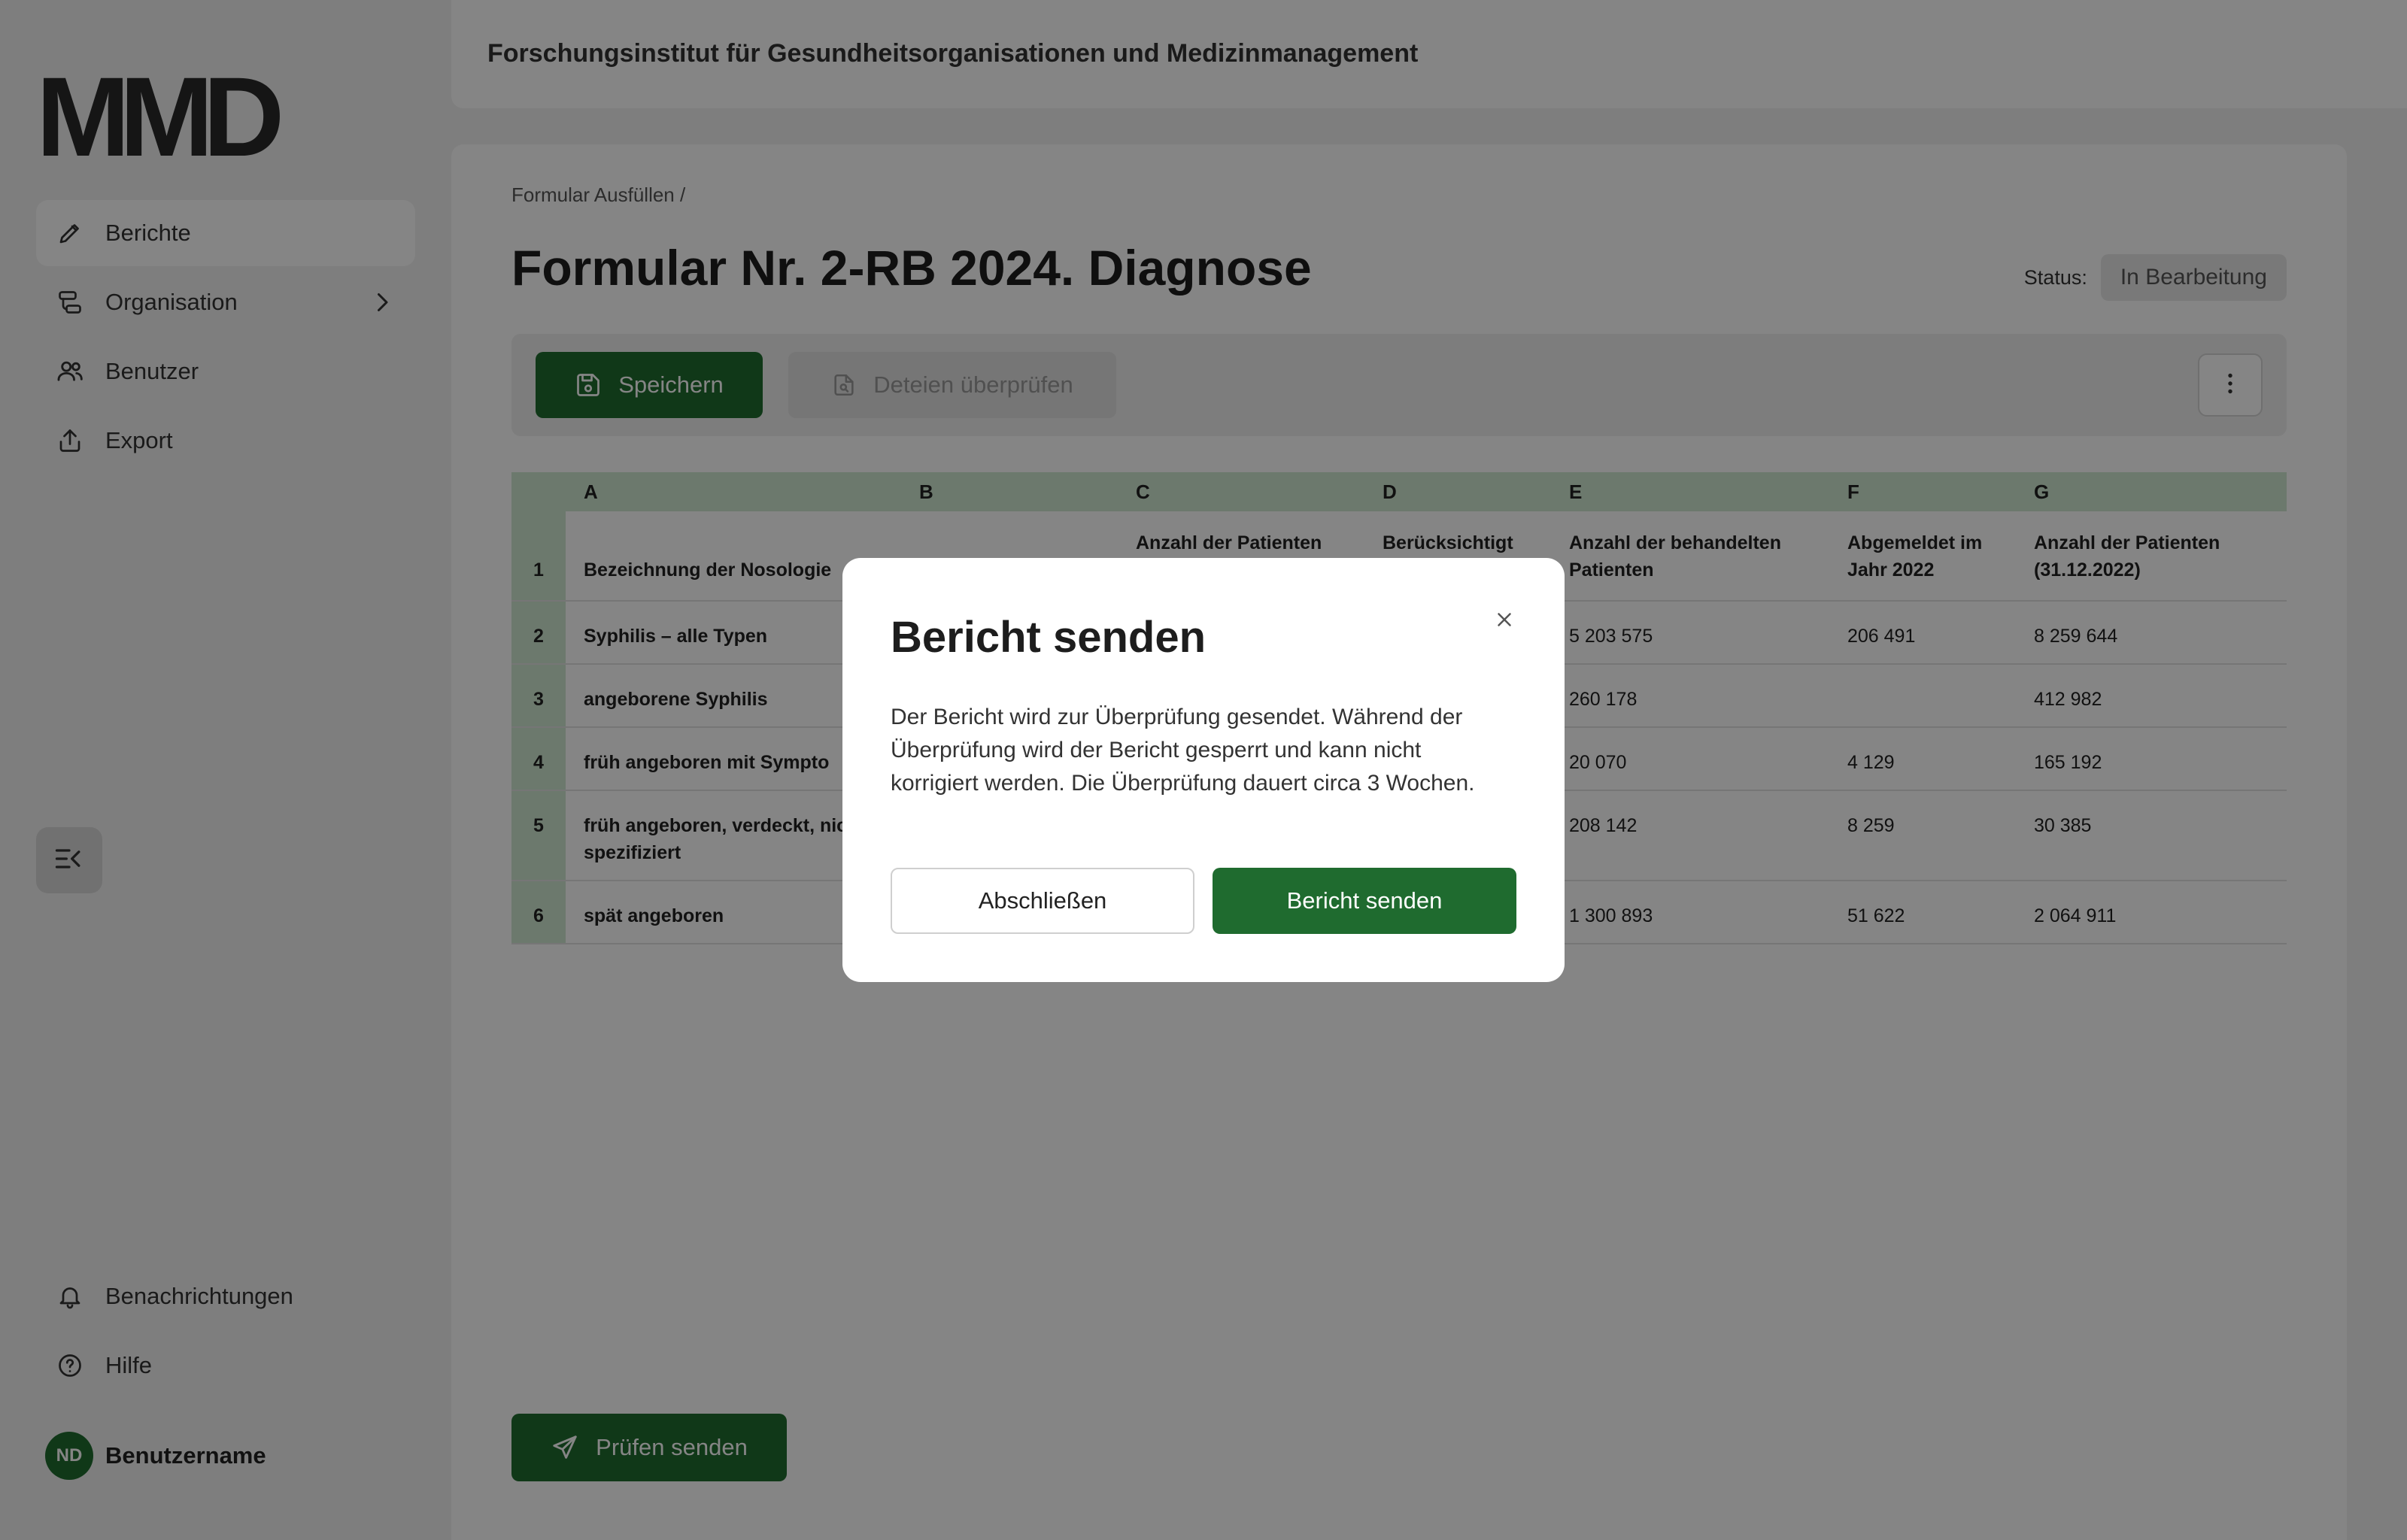 This screenshot has height=1540, width=2407. What do you see at coordinates (1048, 637) in the screenshot?
I see `dialog-title: Bericht senden` at bounding box center [1048, 637].